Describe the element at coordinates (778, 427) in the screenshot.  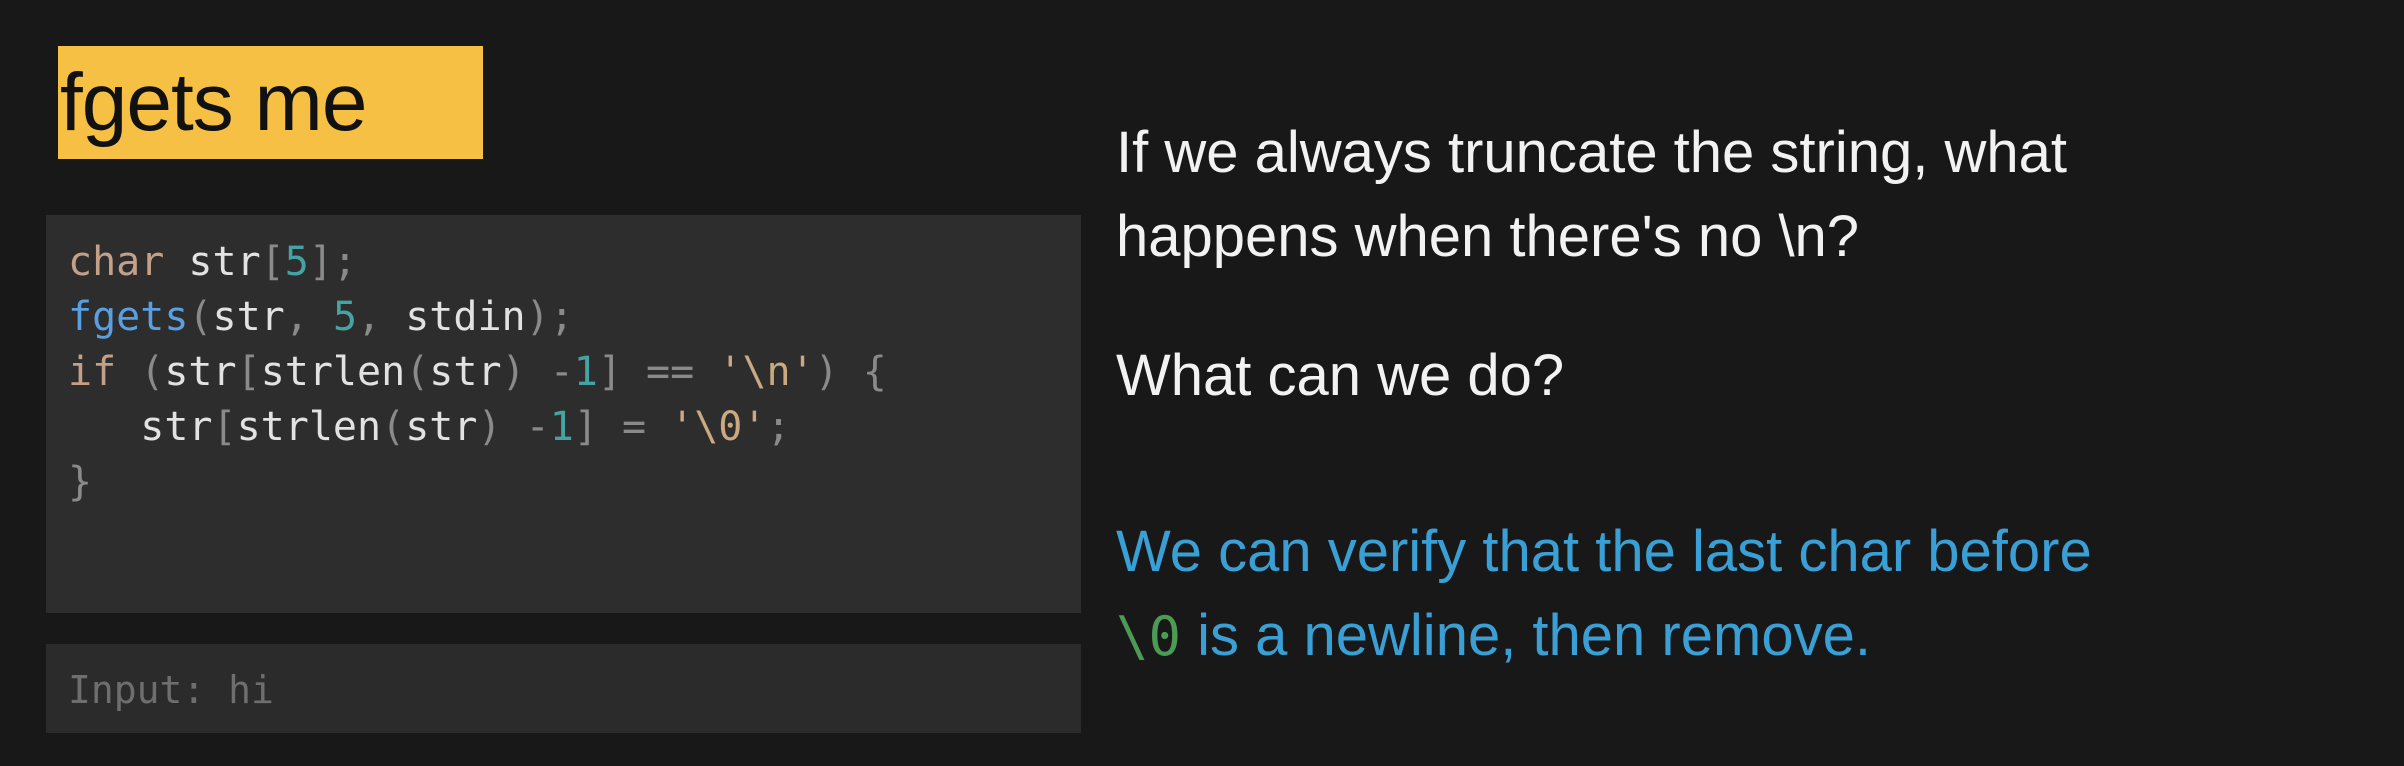
I see `code-token-punc: ;` at that location.